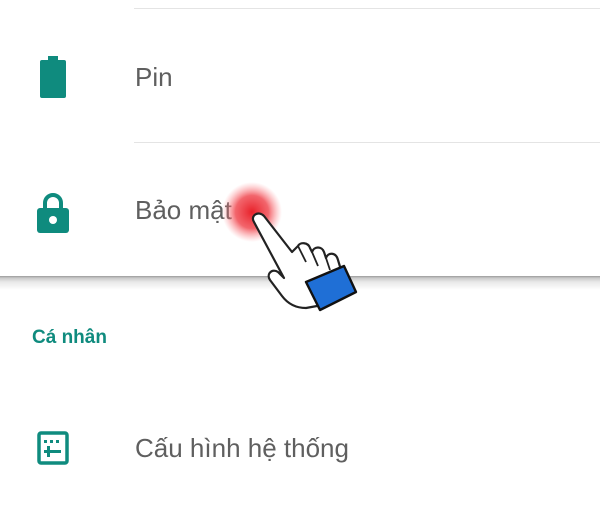 The height and width of the screenshot is (513, 600). What do you see at coordinates (69, 337) in the screenshot?
I see `section-header-personal: Cá nhân` at bounding box center [69, 337].